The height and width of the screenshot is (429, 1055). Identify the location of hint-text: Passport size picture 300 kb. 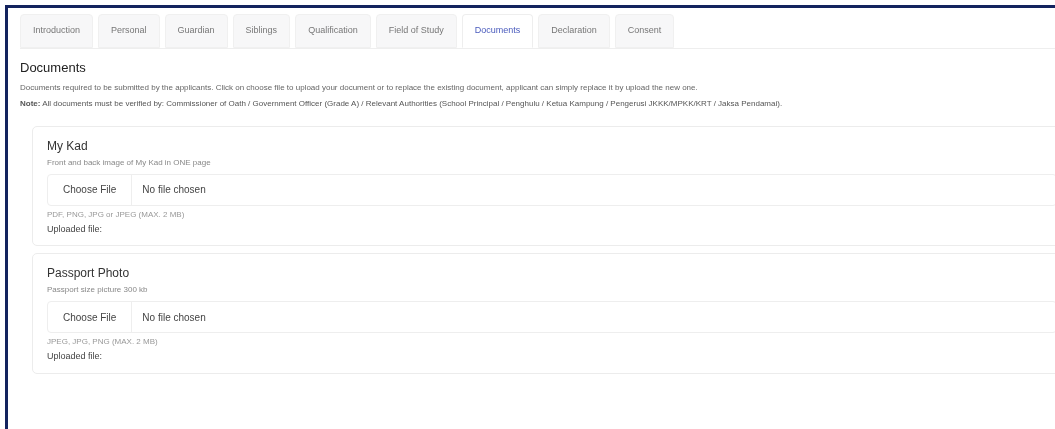
(98, 290).